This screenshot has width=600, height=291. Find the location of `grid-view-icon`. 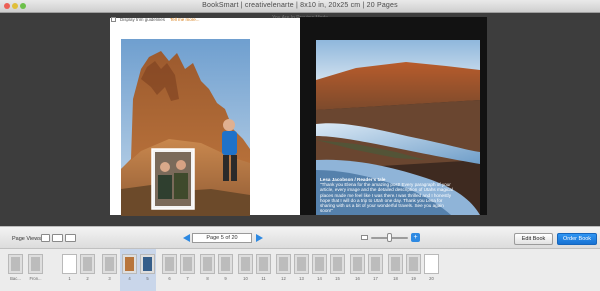

grid-view-icon is located at coordinates (70, 238).